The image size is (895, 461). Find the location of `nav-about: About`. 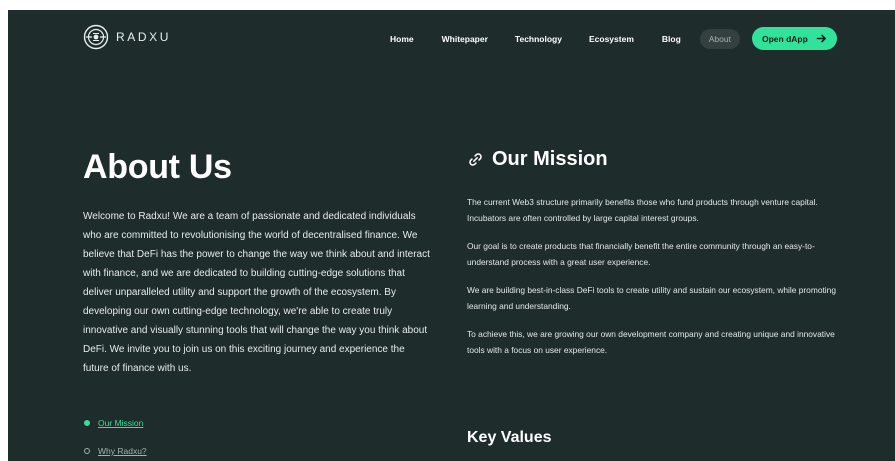

nav-about: About is located at coordinates (719, 38).